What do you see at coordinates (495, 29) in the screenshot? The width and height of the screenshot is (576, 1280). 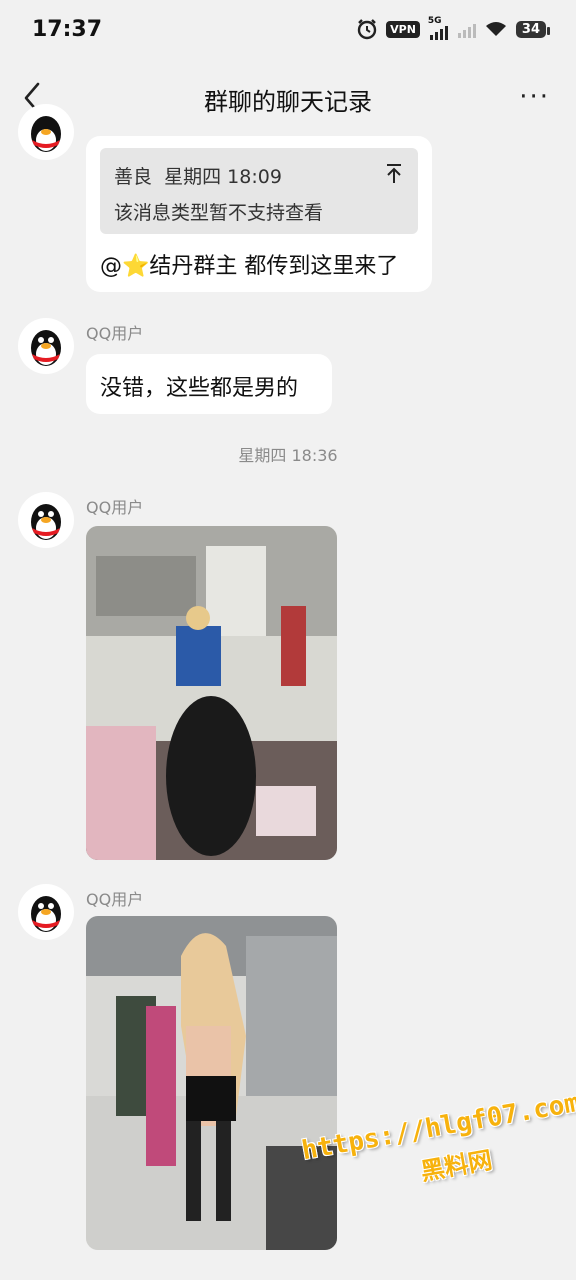 I see `wifi-icon` at bounding box center [495, 29].